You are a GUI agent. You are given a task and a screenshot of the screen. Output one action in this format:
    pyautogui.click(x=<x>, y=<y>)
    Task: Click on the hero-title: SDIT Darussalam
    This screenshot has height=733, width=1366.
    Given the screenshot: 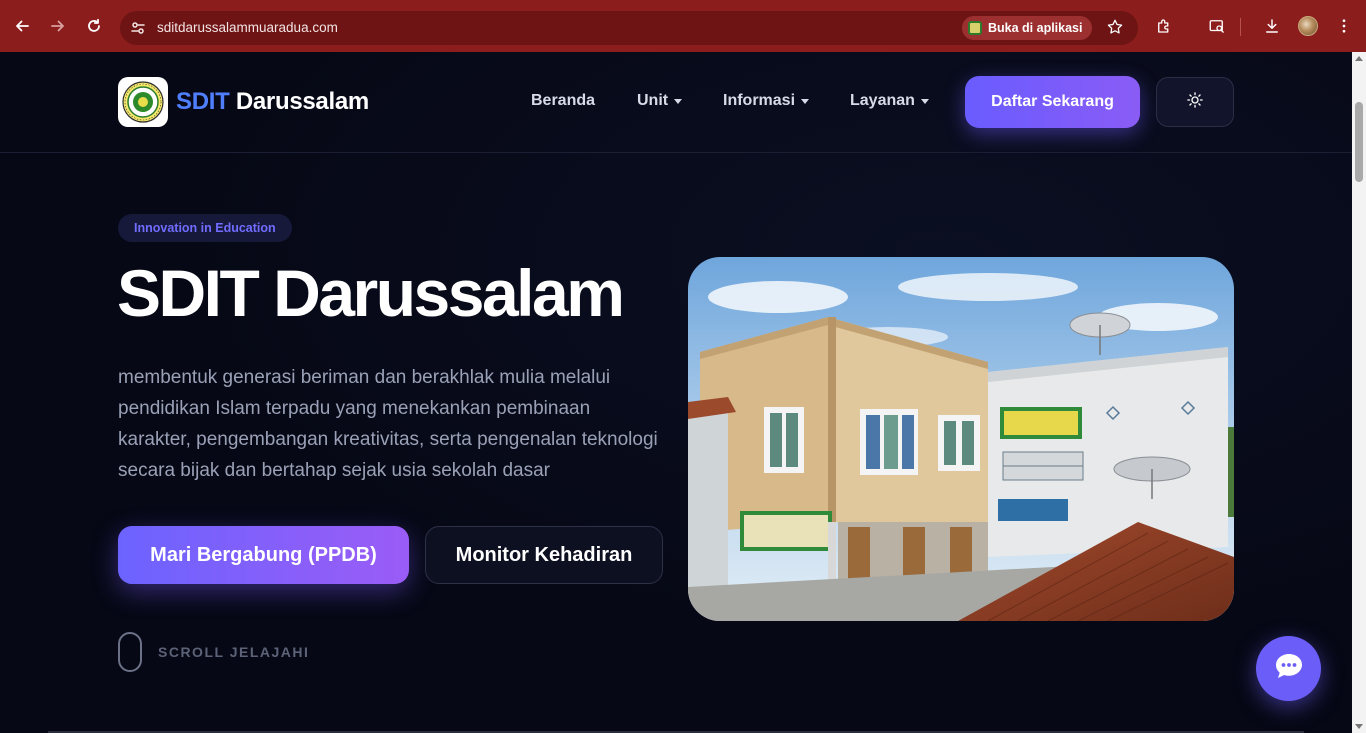 What is the action you would take?
    pyautogui.click(x=371, y=293)
    